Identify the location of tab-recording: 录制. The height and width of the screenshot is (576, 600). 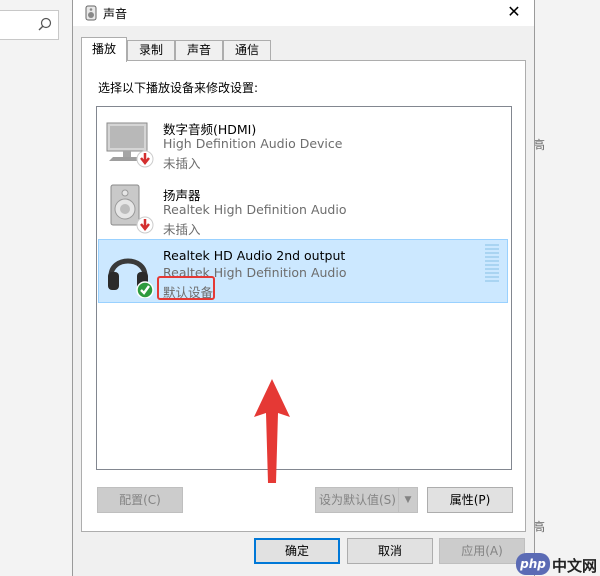
(151, 50).